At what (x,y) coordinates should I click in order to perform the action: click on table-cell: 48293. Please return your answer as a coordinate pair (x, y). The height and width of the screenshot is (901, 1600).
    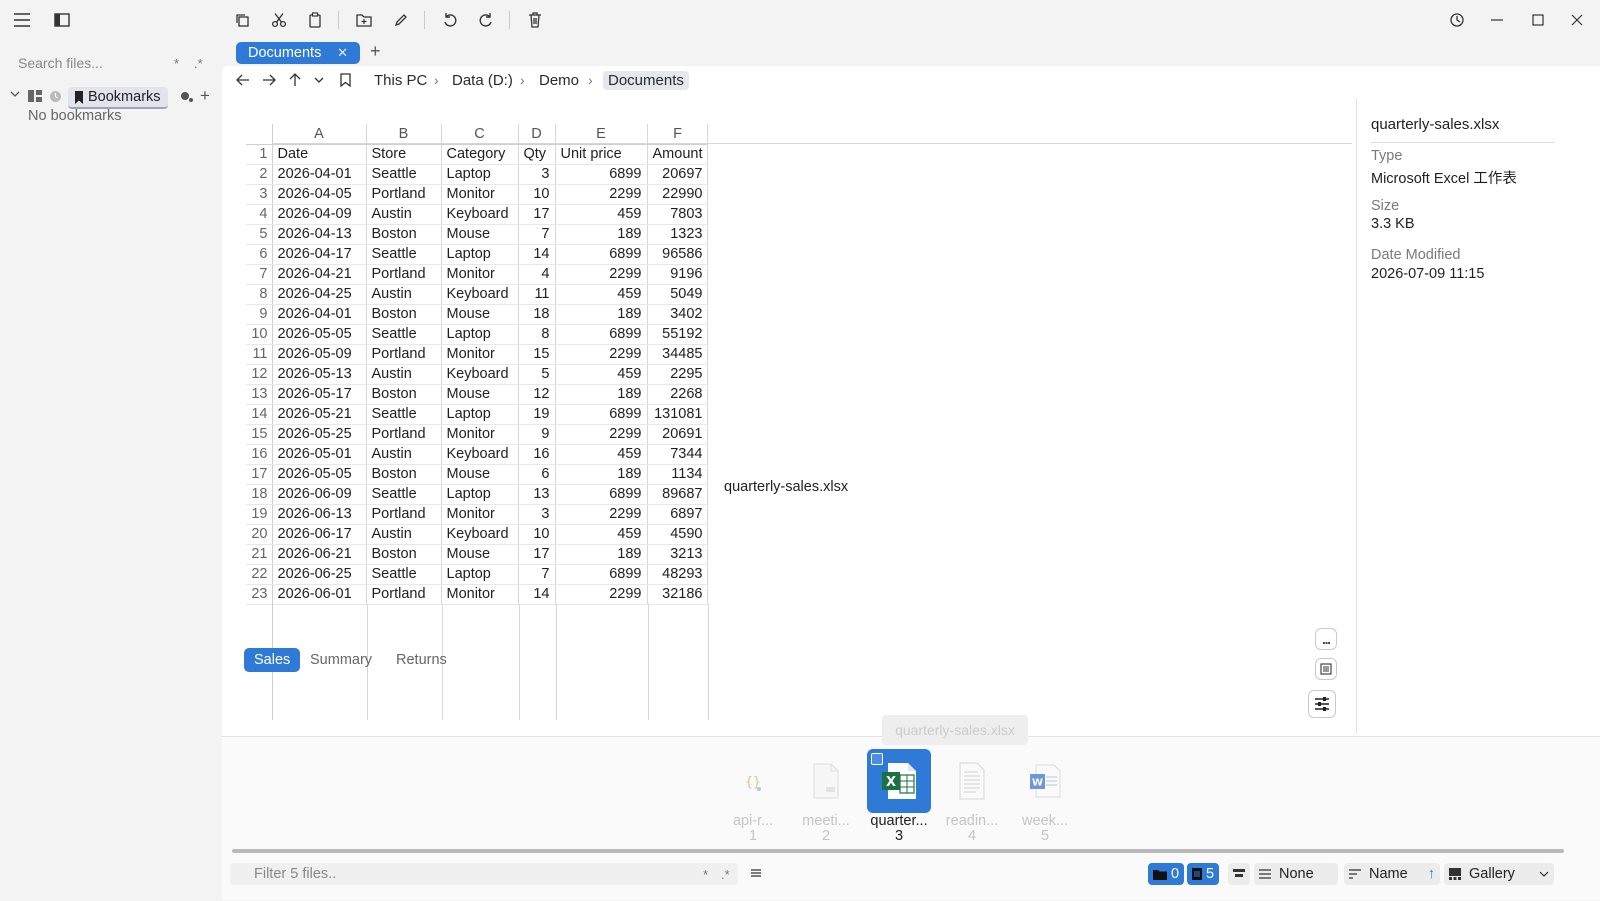
    Looking at the image, I should click on (678, 574).